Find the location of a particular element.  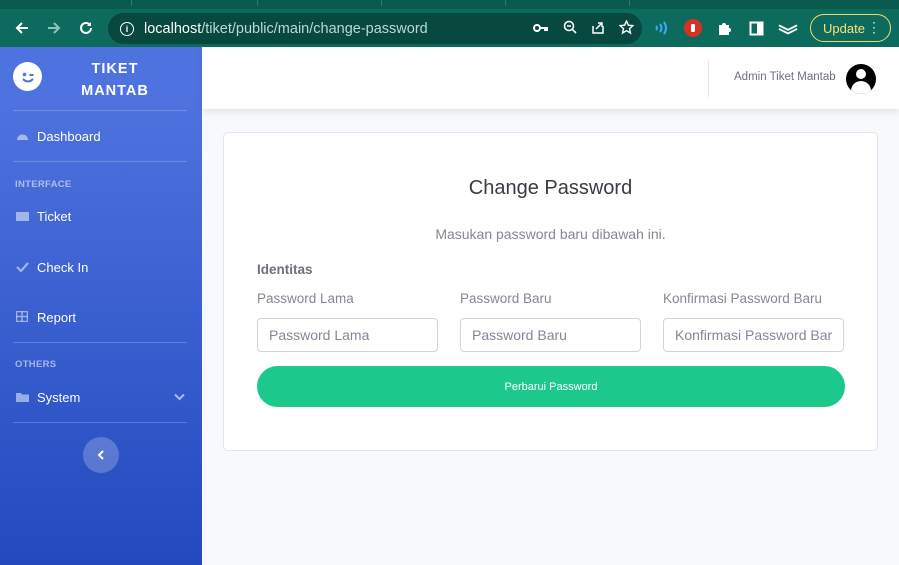

new-password-field is located at coordinates (550, 335).